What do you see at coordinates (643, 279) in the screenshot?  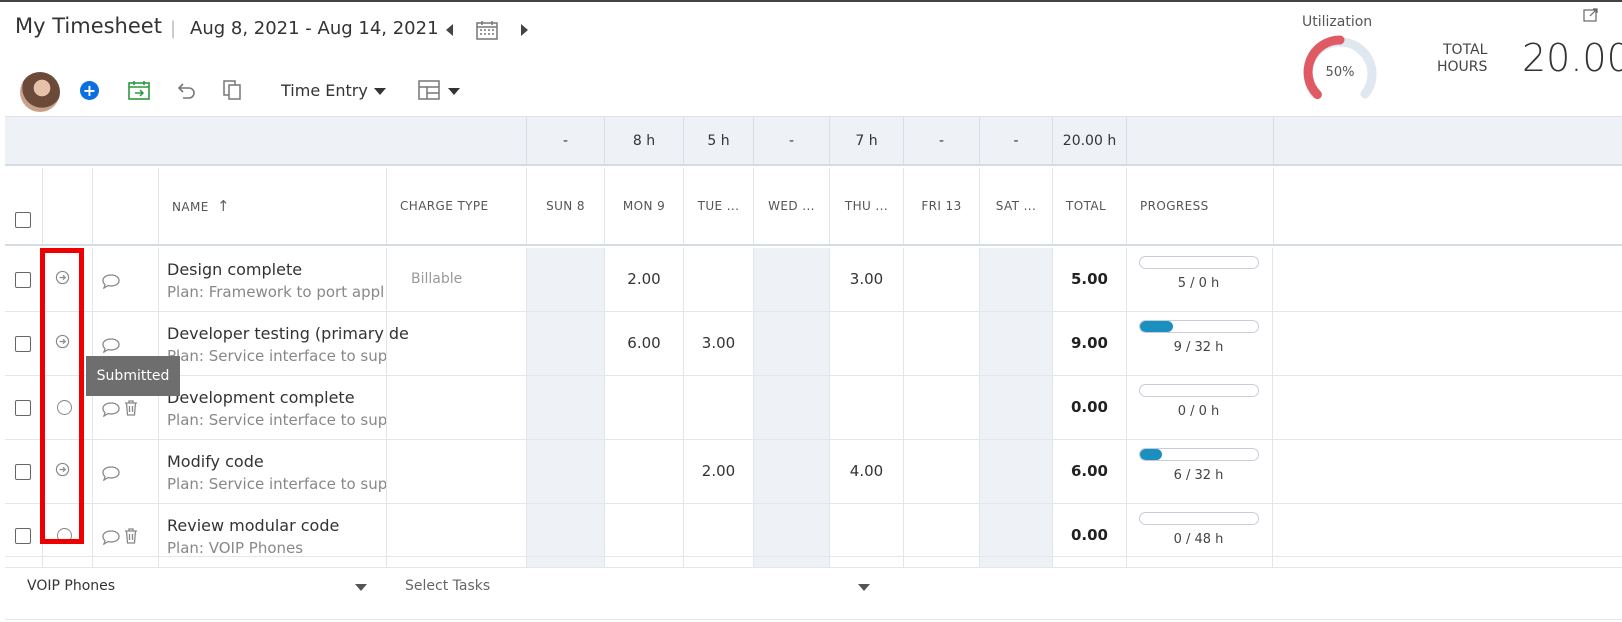 I see `hours-cell-mon: 2.00` at bounding box center [643, 279].